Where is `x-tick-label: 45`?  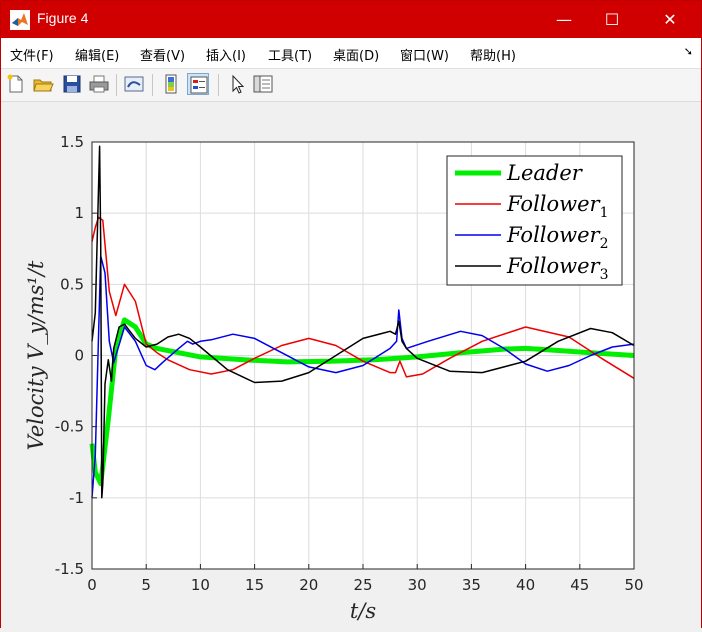
x-tick-label: 45 is located at coordinates (579, 585).